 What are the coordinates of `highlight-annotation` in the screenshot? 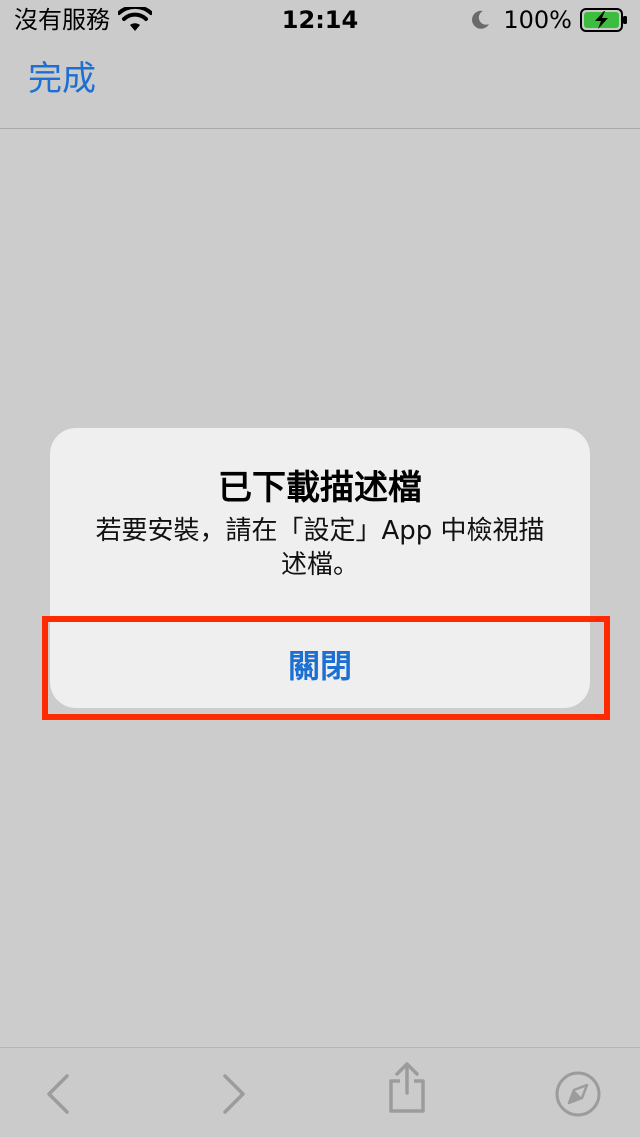 It's located at (326, 668).